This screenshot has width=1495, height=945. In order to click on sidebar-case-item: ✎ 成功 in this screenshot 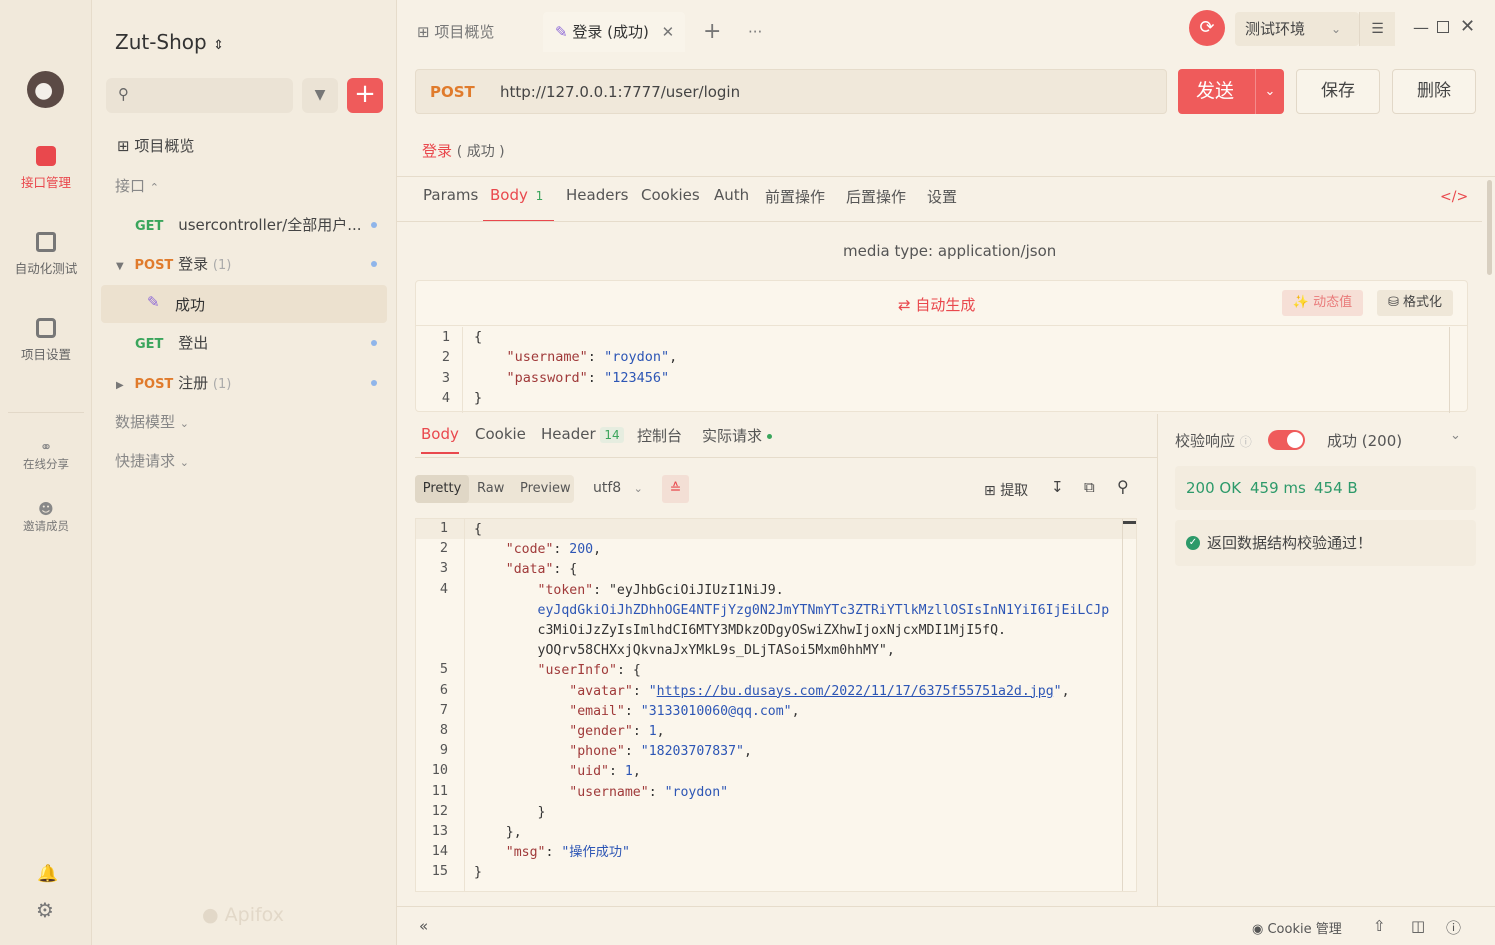, I will do `click(244, 304)`.